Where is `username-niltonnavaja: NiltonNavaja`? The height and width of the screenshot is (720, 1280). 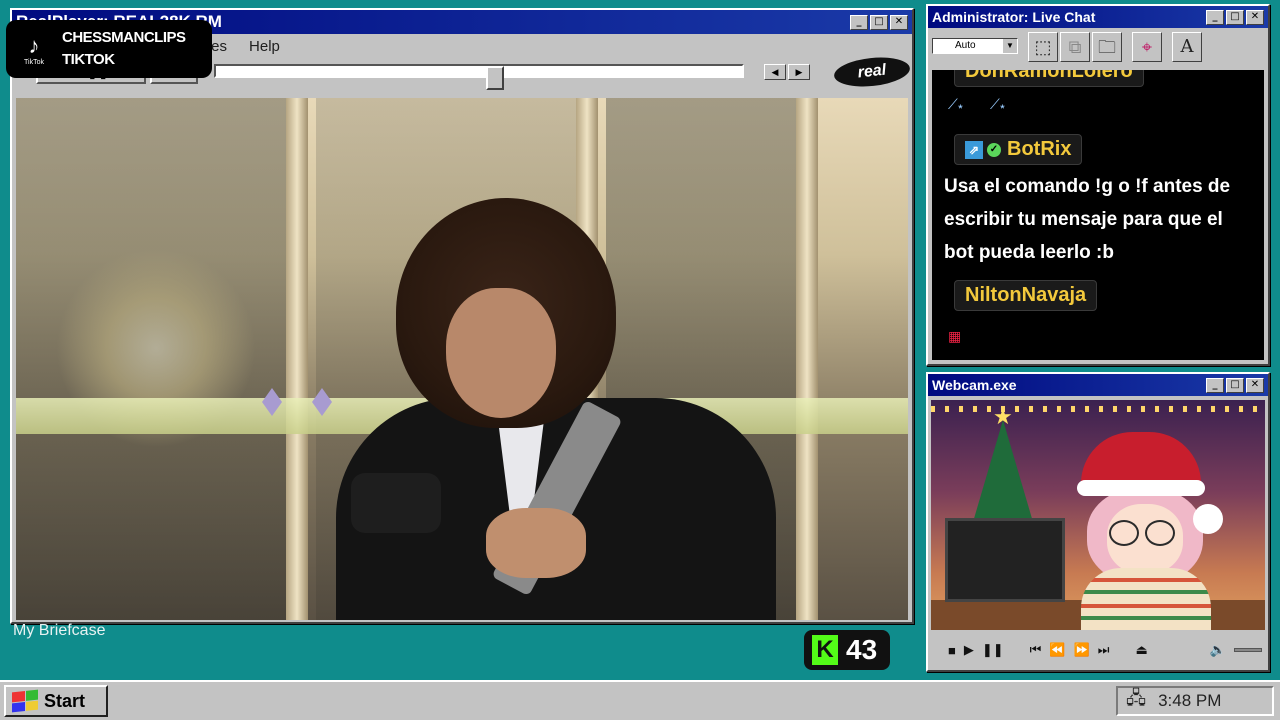
username-niltonnavaja: NiltonNavaja is located at coordinates (1026, 295).